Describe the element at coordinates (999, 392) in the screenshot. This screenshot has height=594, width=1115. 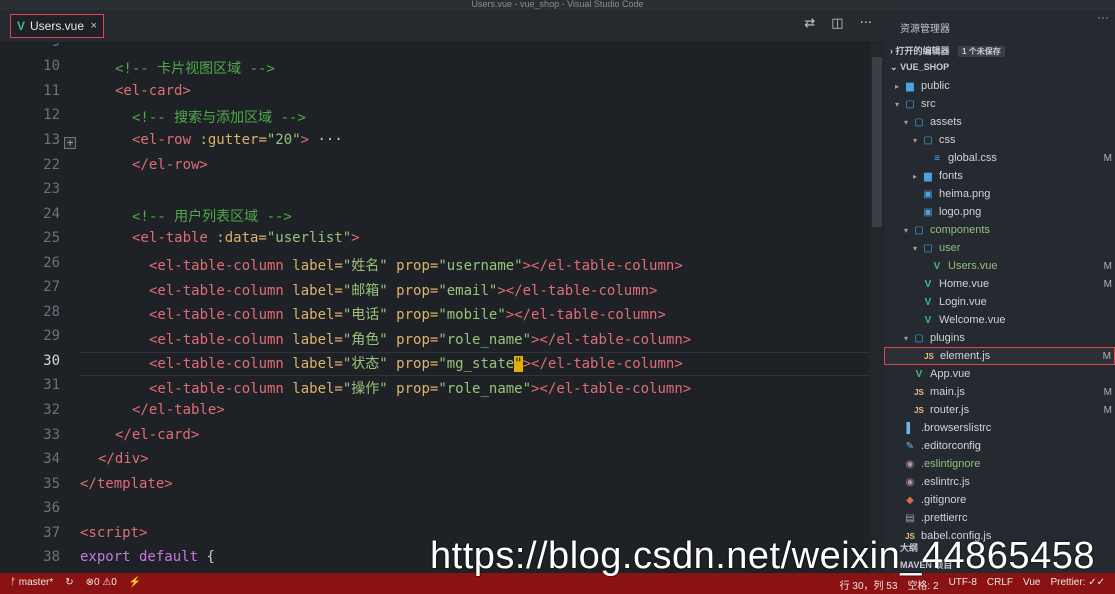
I see `tree-item: JS main.js M` at that location.